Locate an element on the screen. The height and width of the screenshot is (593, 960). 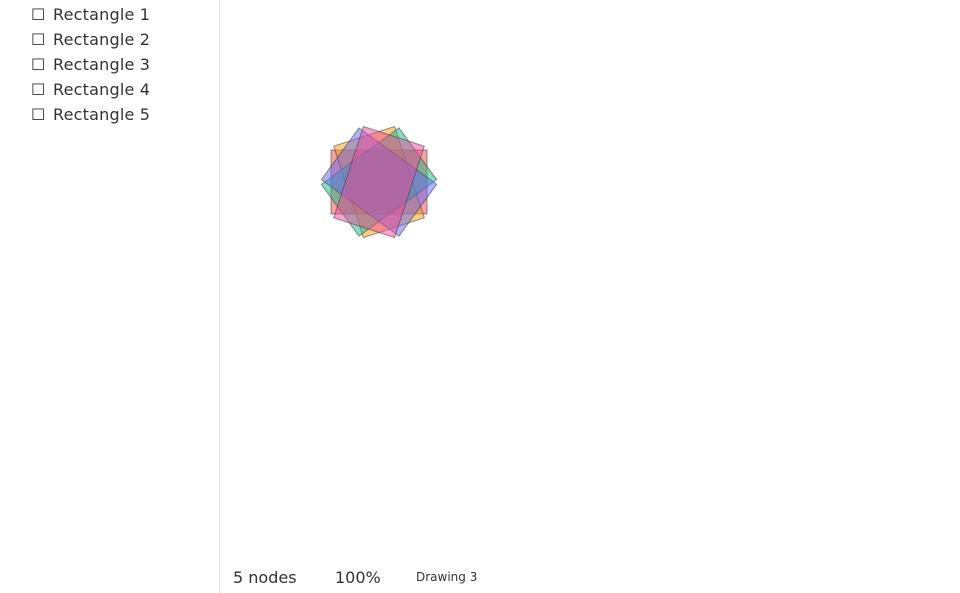
layer-label: Rectangle 2 is located at coordinates (102, 39).